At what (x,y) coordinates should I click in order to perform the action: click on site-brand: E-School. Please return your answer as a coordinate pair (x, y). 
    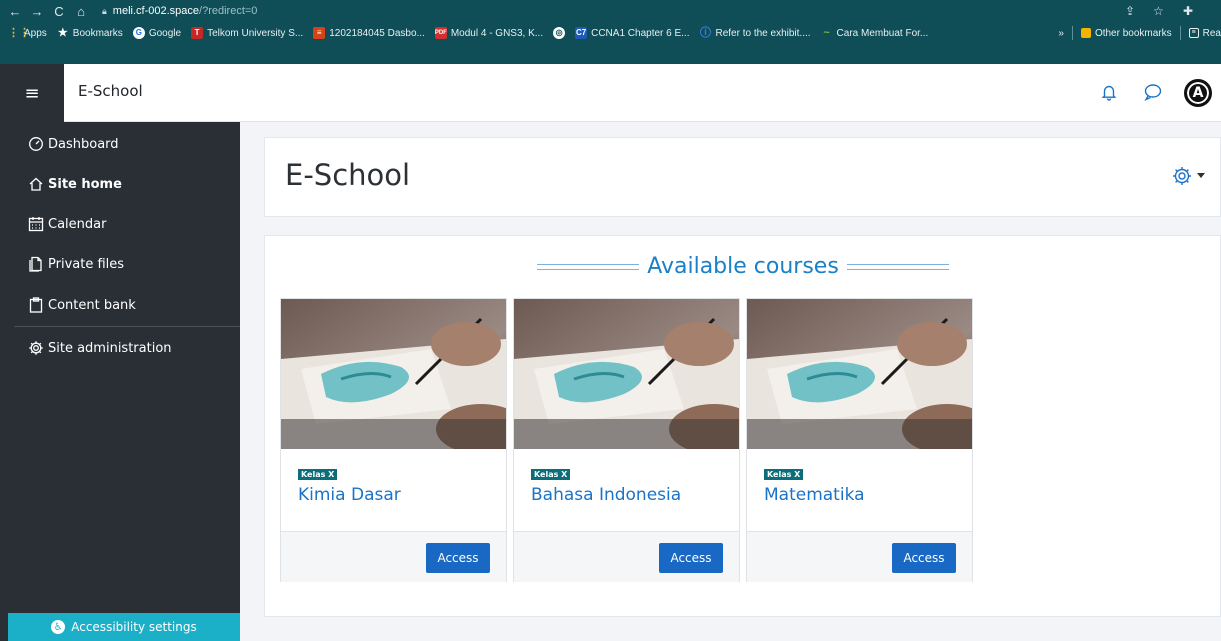
    Looking at the image, I should click on (110, 91).